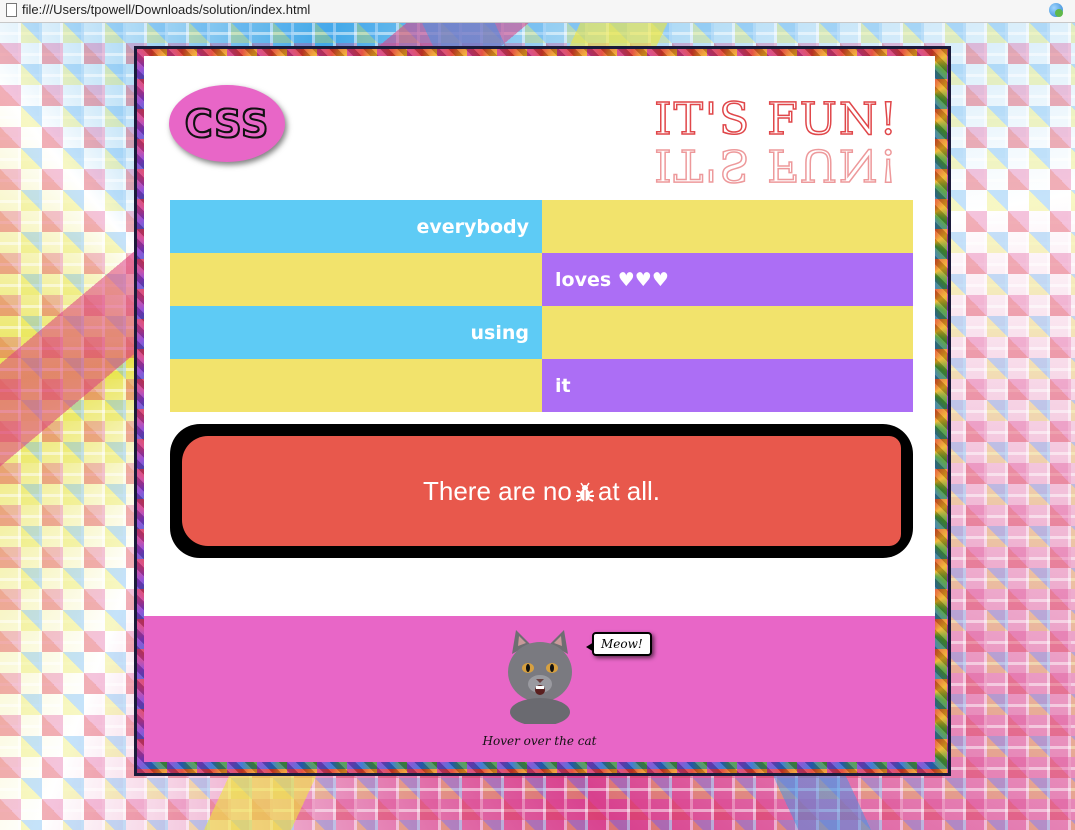  Describe the element at coordinates (11, 10) in the screenshot. I see `page-icon` at that location.